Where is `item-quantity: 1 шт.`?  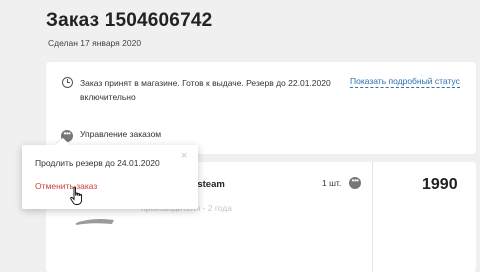
item-quantity: 1 шт. is located at coordinates (332, 183).